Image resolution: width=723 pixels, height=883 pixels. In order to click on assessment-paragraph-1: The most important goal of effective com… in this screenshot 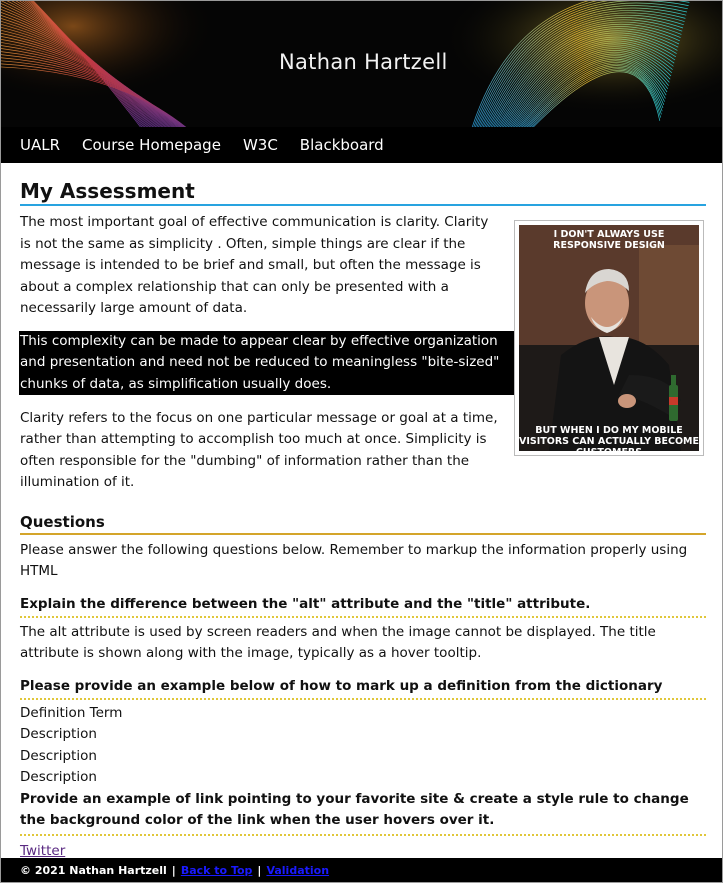, I will do `click(254, 265)`.